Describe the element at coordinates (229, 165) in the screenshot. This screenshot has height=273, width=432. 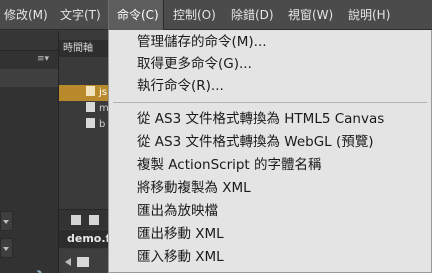
I see `menu-item-copy-font-names: 複製 ActionScript 的字體名稱` at that location.